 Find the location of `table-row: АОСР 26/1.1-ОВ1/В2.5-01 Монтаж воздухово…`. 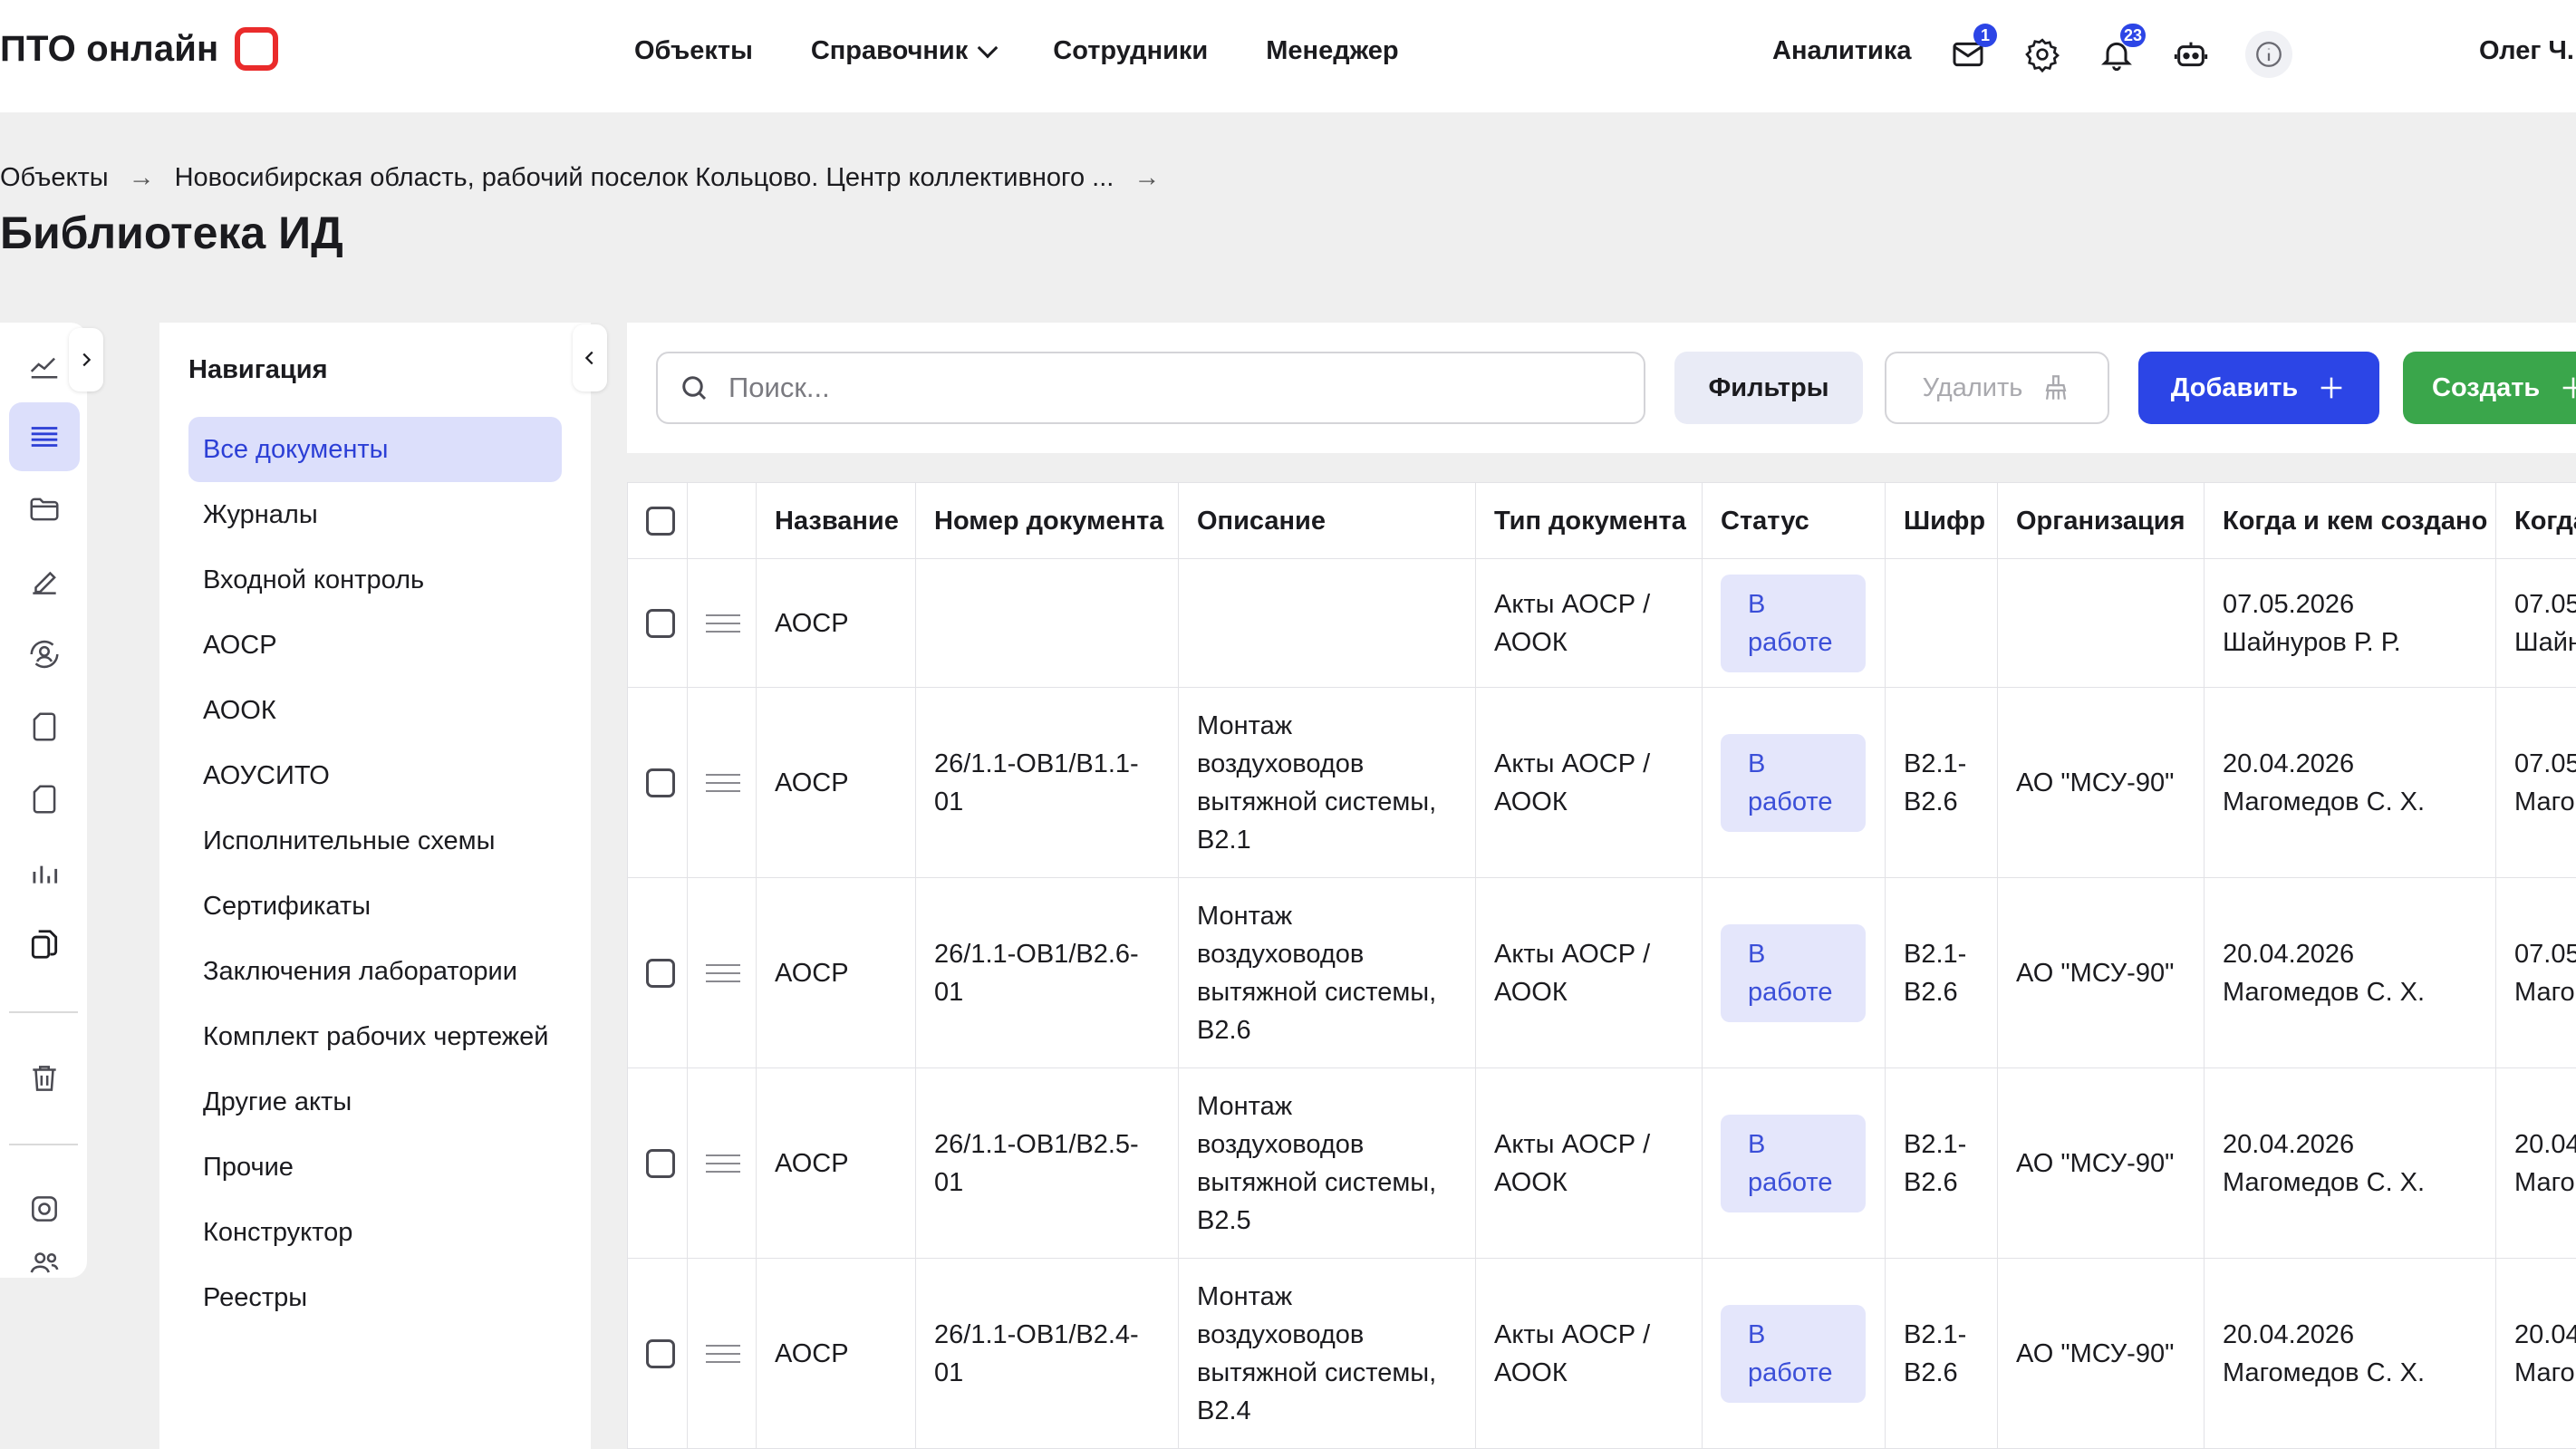

table-row: АОСР 26/1.1-ОВ1/В2.5-01 Монтаж воздухово… is located at coordinates (1601, 1163).